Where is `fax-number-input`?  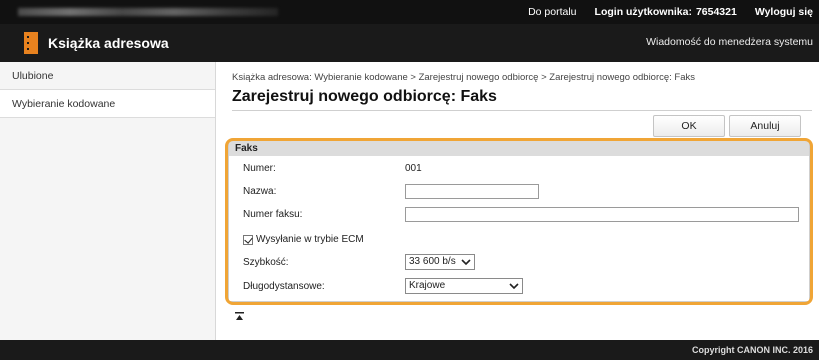
fax-number-input is located at coordinates (602, 214).